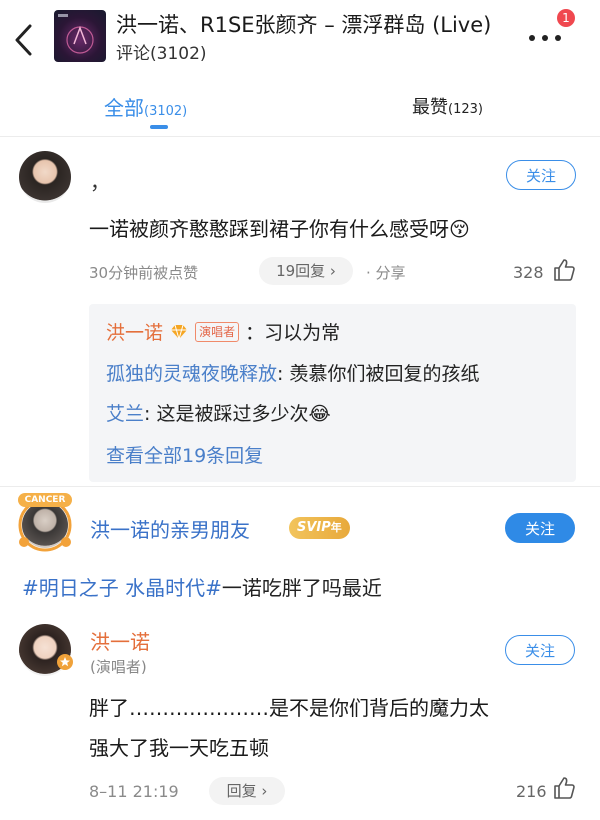 The height and width of the screenshot is (820, 600). I want to click on avatar-with-frame: CANCER, so click(45, 523).